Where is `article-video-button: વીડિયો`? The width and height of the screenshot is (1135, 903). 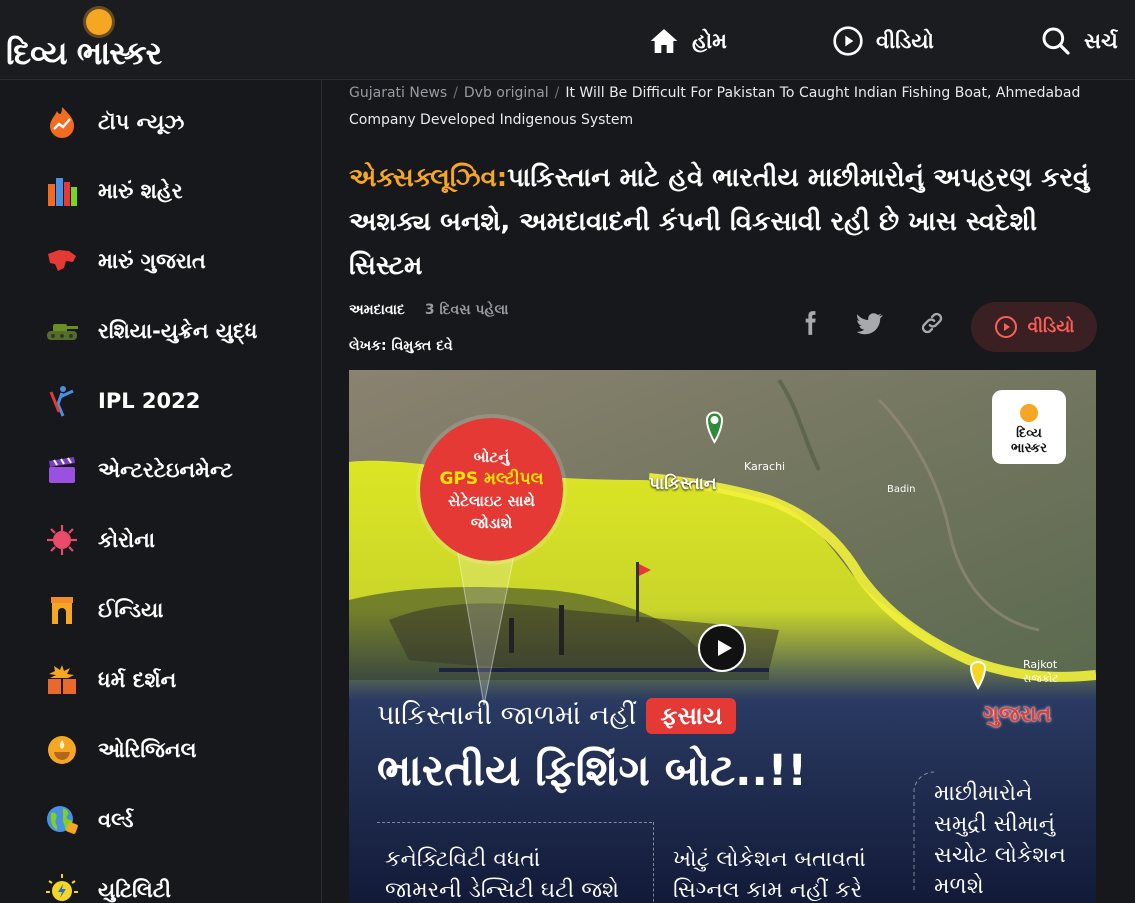
article-video-button: વીડિયો is located at coordinates (1034, 327).